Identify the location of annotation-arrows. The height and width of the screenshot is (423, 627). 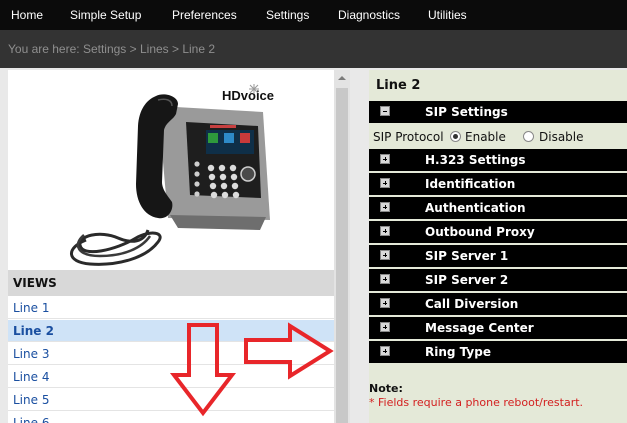
(251, 369).